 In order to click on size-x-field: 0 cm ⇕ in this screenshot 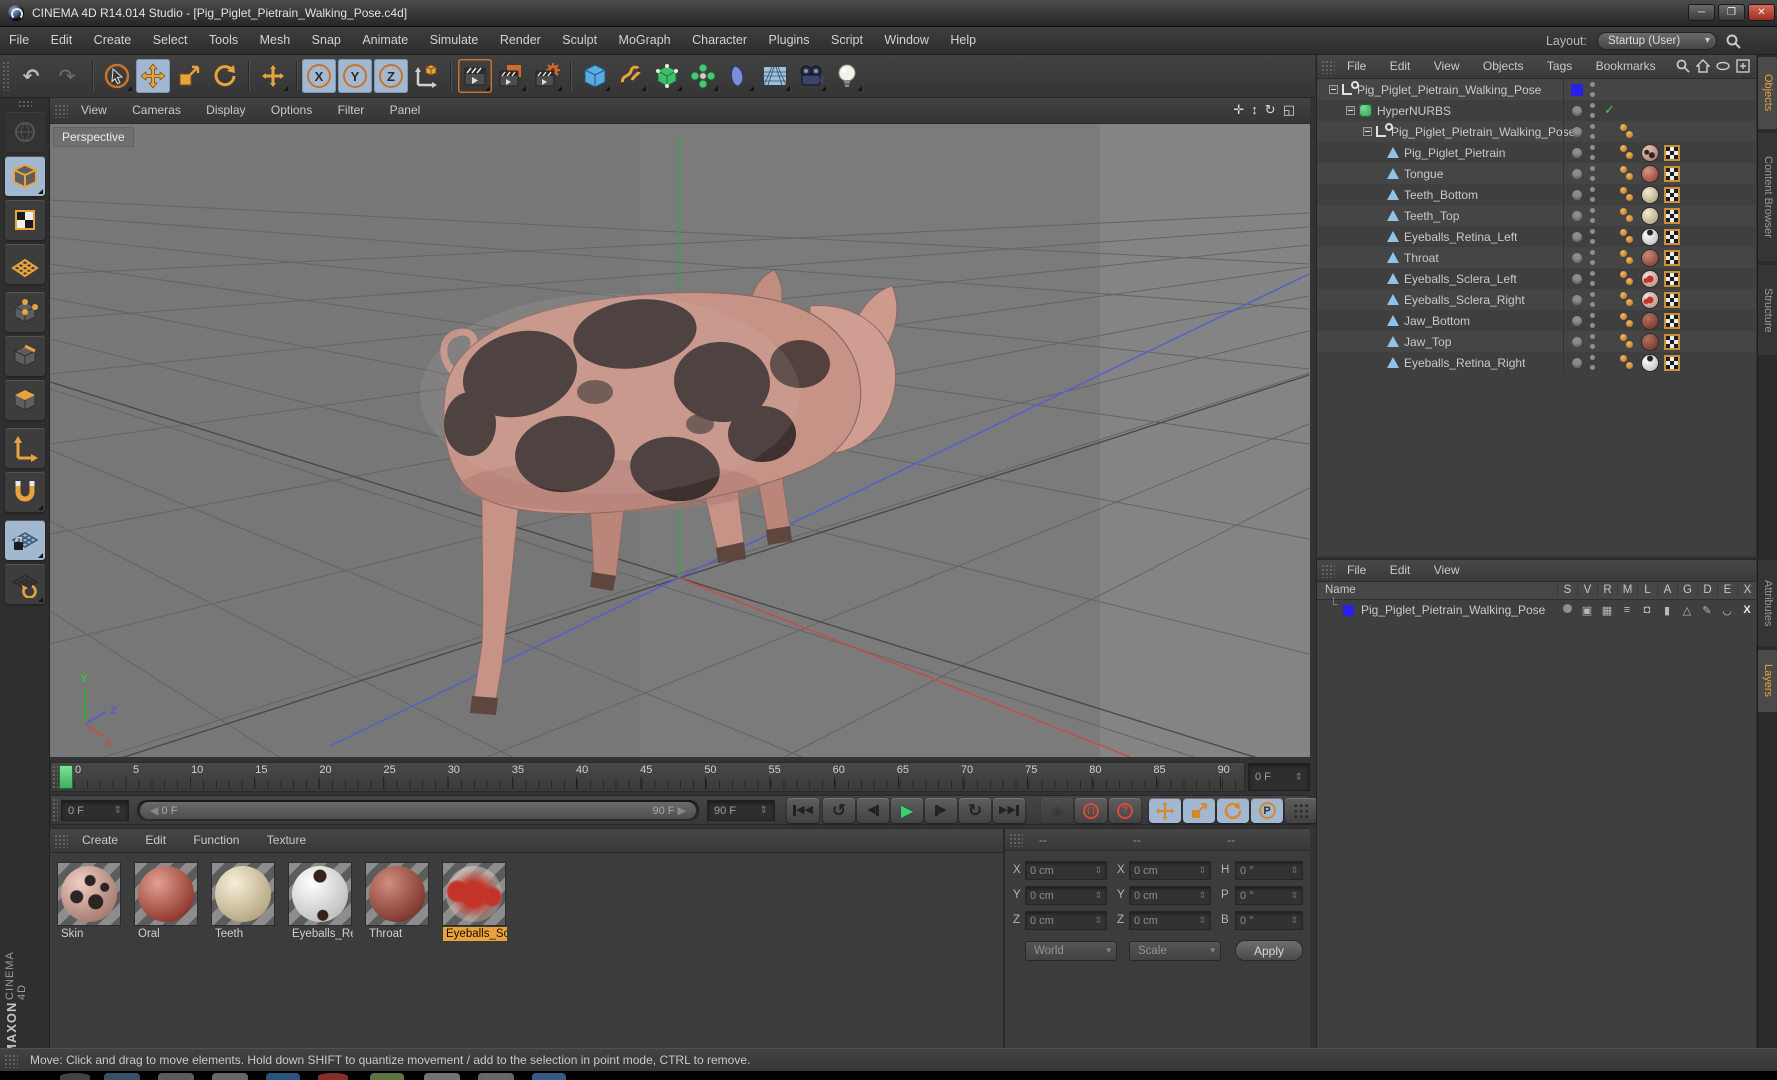, I will do `click(1170, 870)`.